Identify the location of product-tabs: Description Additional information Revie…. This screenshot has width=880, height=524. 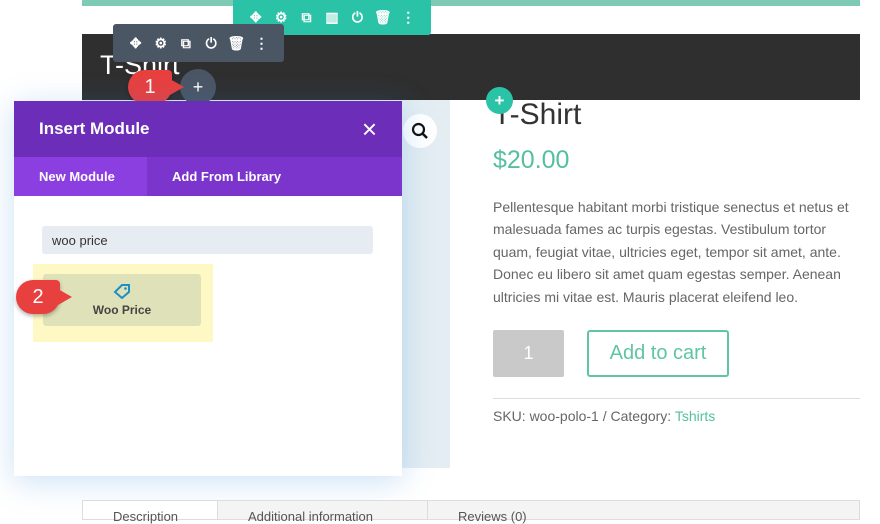
(471, 512).